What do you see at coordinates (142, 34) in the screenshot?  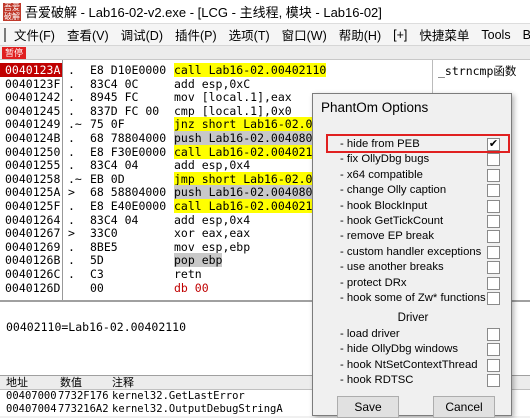 I see `menu-debug: 调试(D)` at bounding box center [142, 34].